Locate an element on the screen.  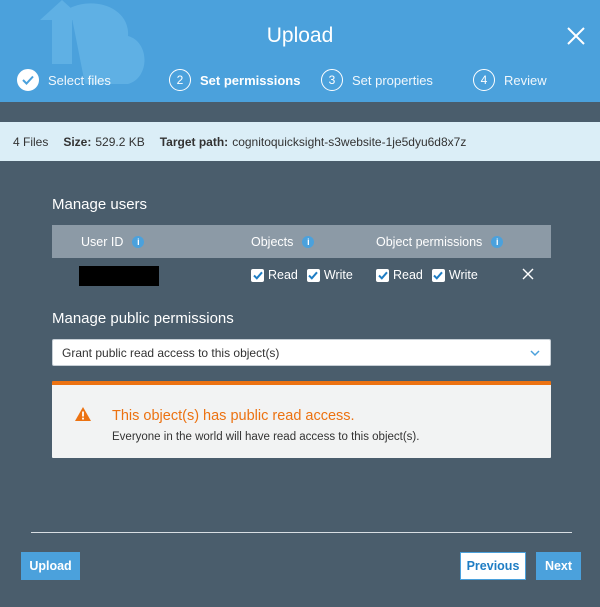
column-objects: Objects i is located at coordinates (283, 241).